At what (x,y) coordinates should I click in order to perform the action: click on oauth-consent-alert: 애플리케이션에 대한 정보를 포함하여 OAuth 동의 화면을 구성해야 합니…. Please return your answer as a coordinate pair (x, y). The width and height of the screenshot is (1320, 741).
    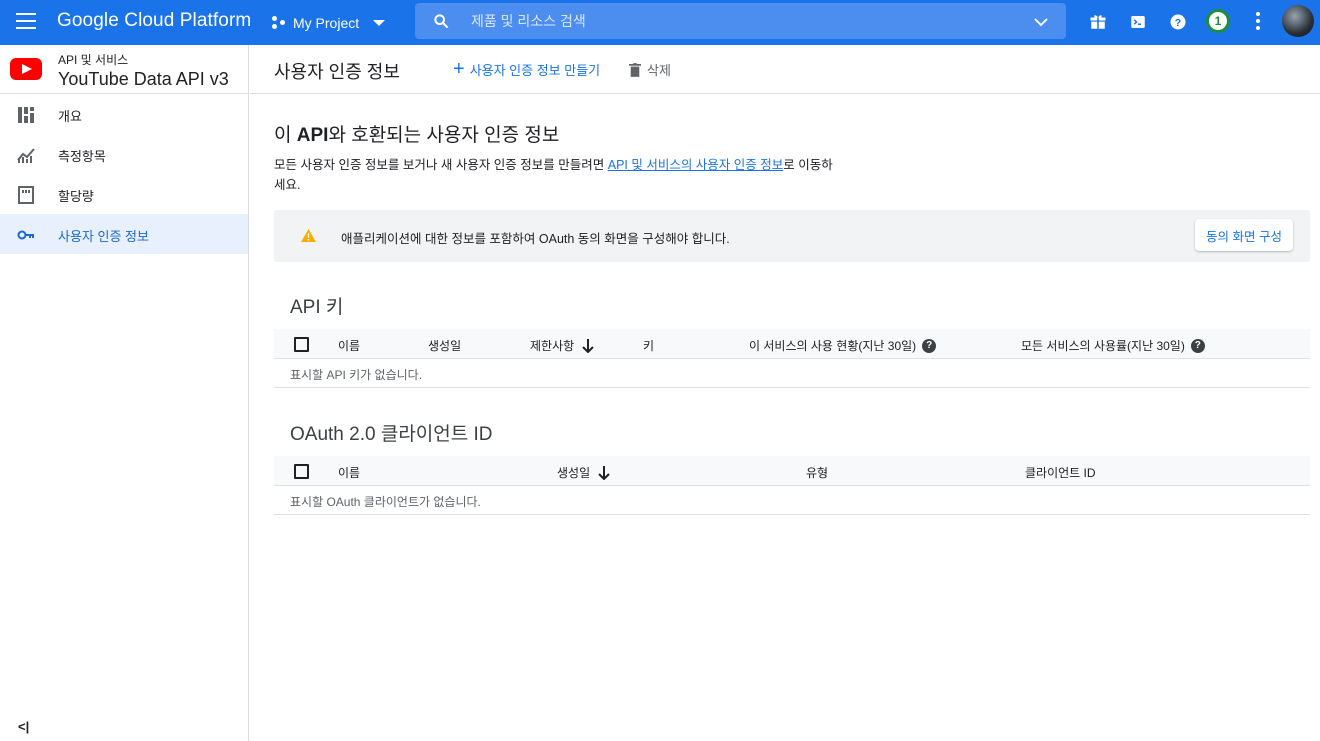
    Looking at the image, I should click on (792, 236).